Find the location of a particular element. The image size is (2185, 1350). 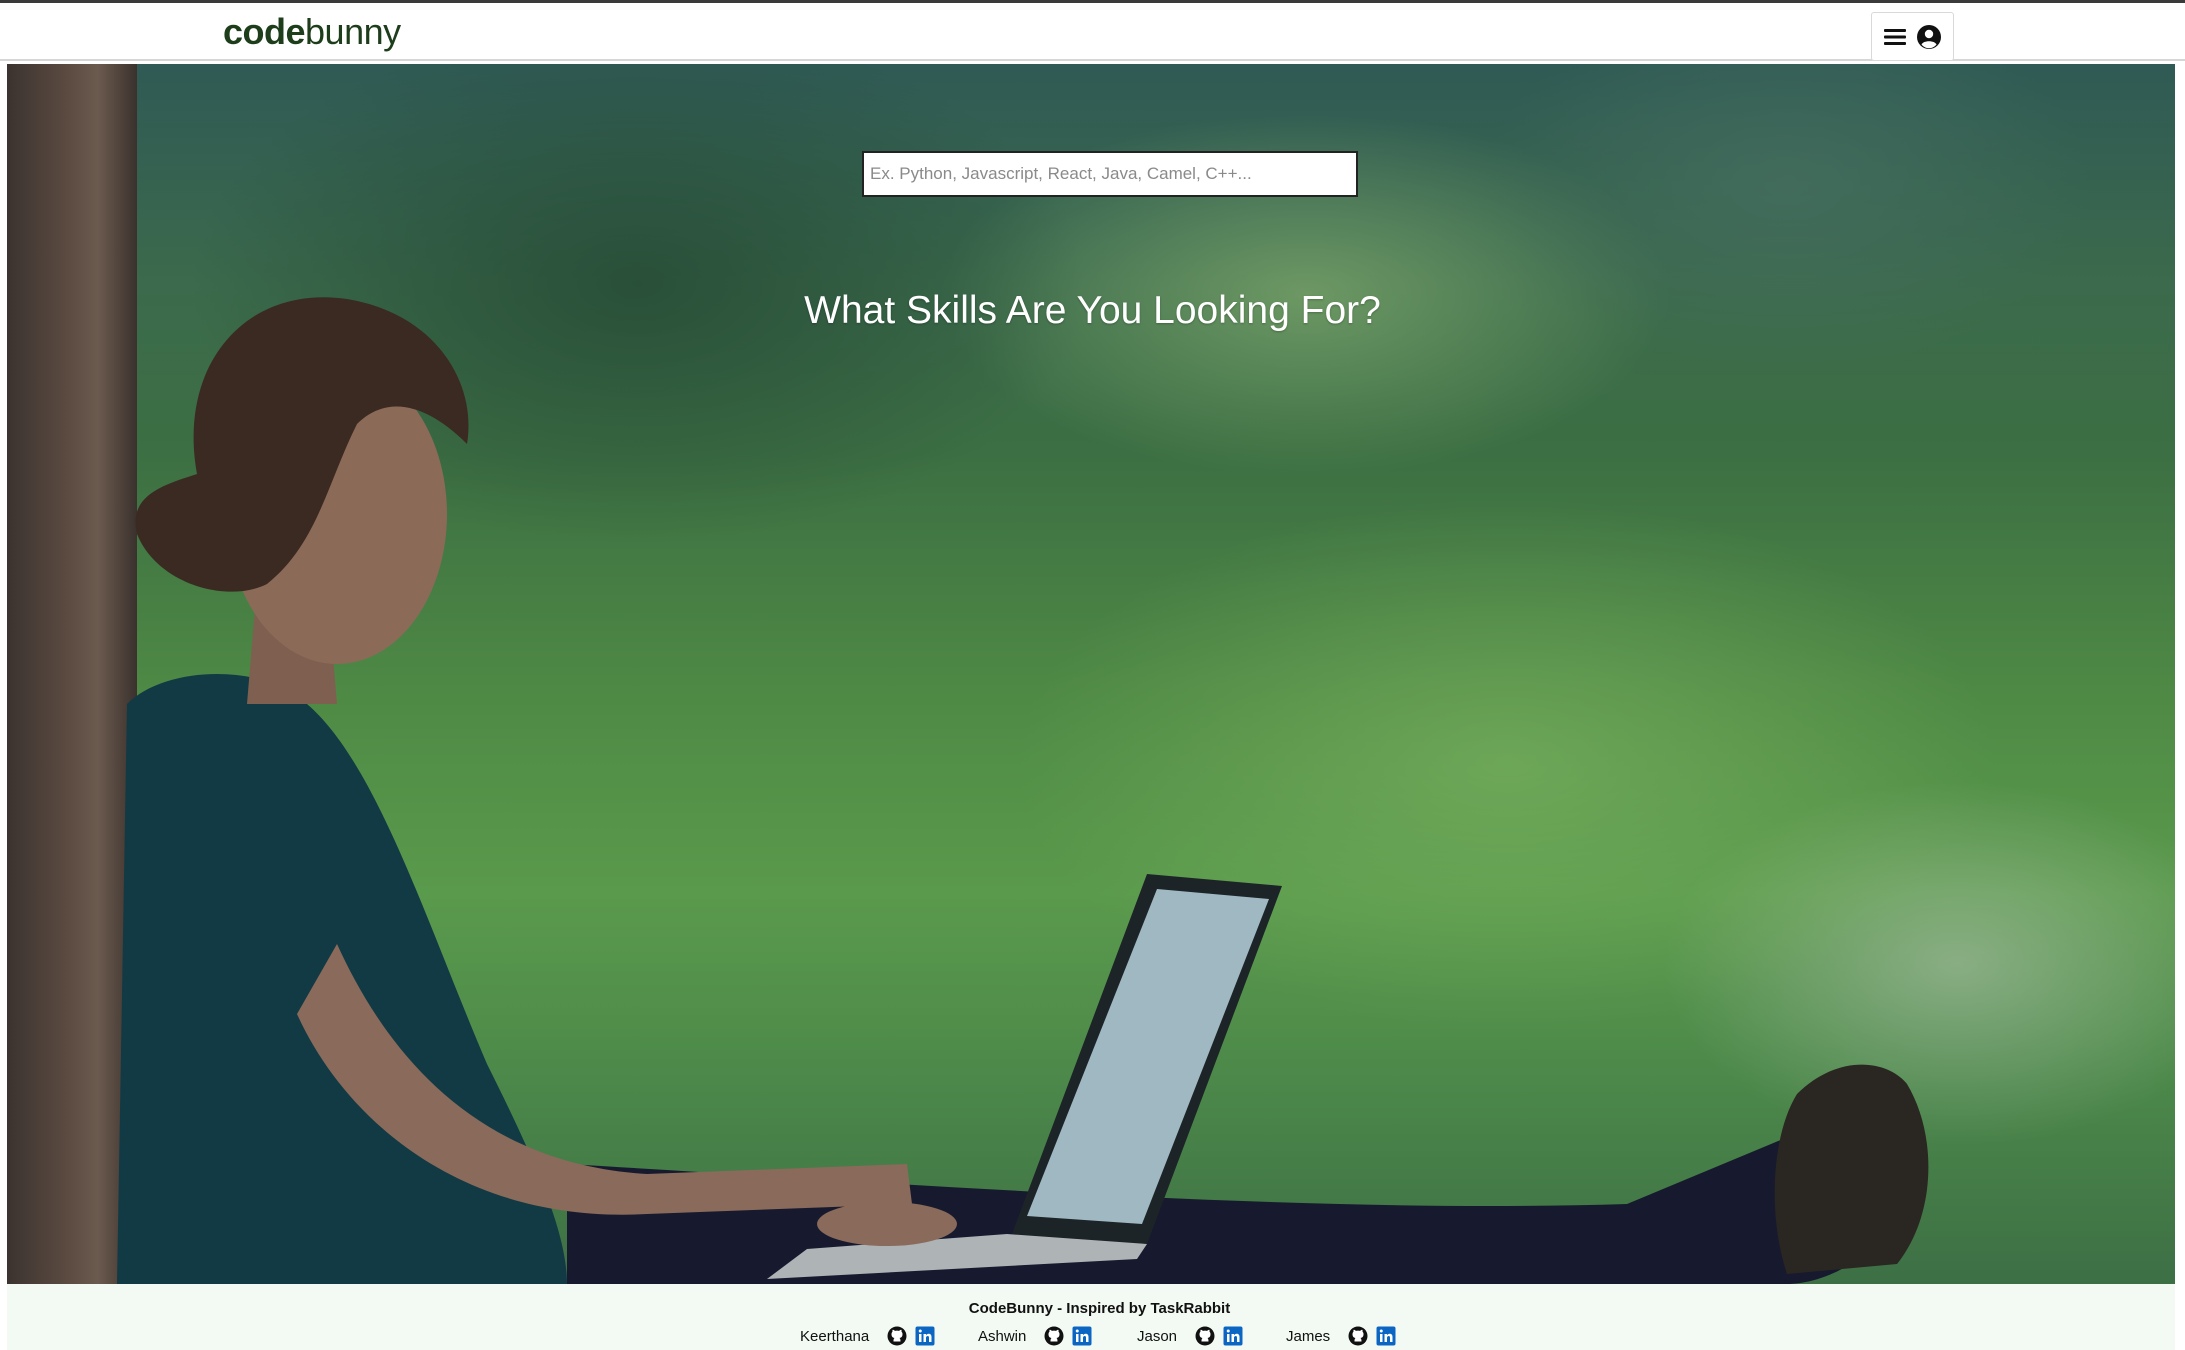

contributor-name: Keerthana is located at coordinates (835, 1336).